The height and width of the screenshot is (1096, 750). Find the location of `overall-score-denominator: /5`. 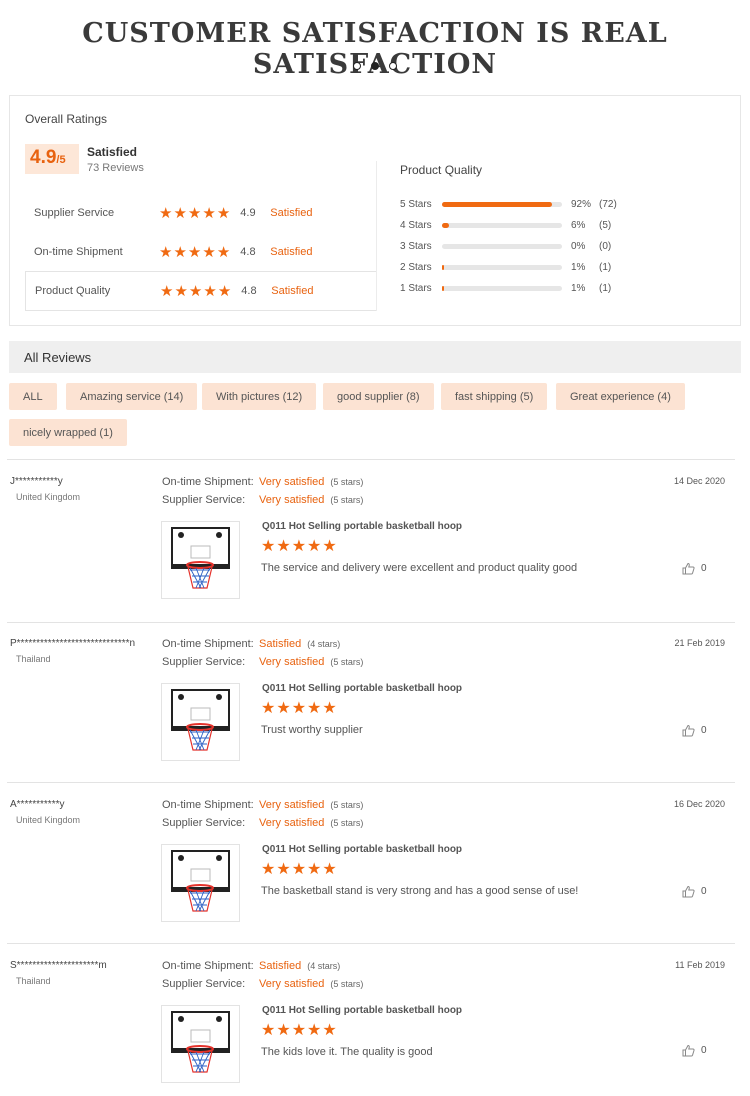

overall-score-denominator: /5 is located at coordinates (61, 160).